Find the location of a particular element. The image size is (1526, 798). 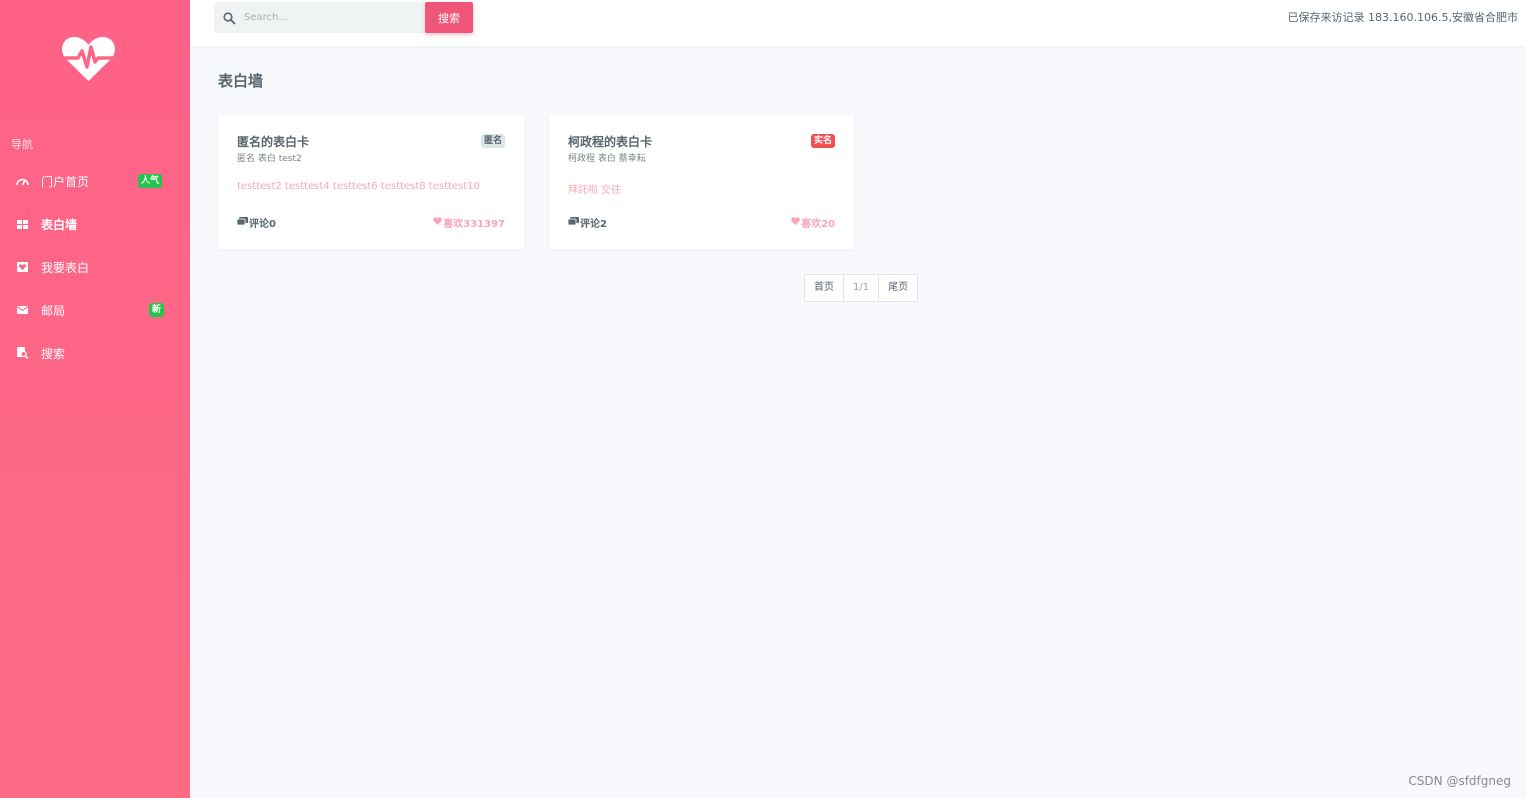

sidebar-item-label: 搜索 is located at coordinates (53, 353).